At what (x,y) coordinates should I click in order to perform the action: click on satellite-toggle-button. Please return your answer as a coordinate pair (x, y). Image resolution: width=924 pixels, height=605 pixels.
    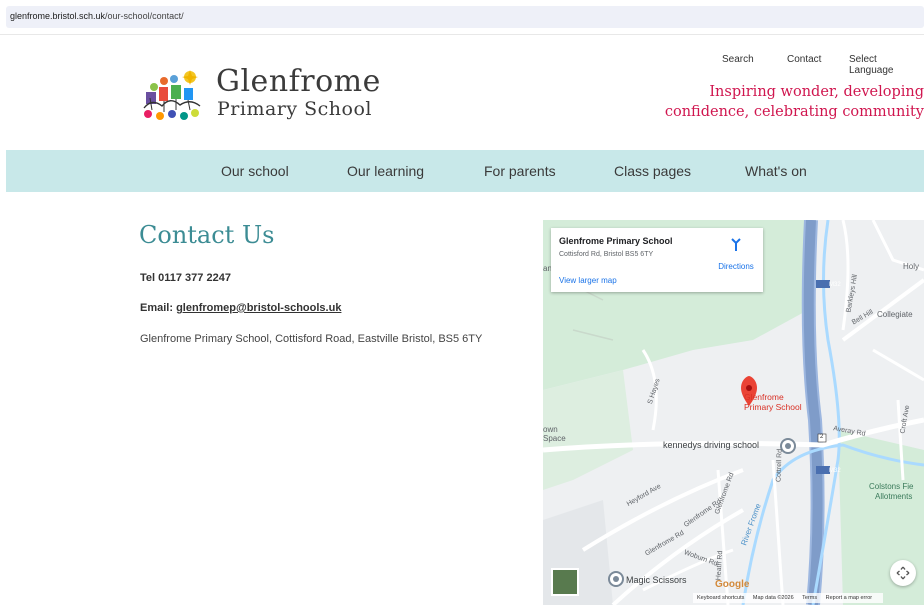
    Looking at the image, I should click on (565, 582).